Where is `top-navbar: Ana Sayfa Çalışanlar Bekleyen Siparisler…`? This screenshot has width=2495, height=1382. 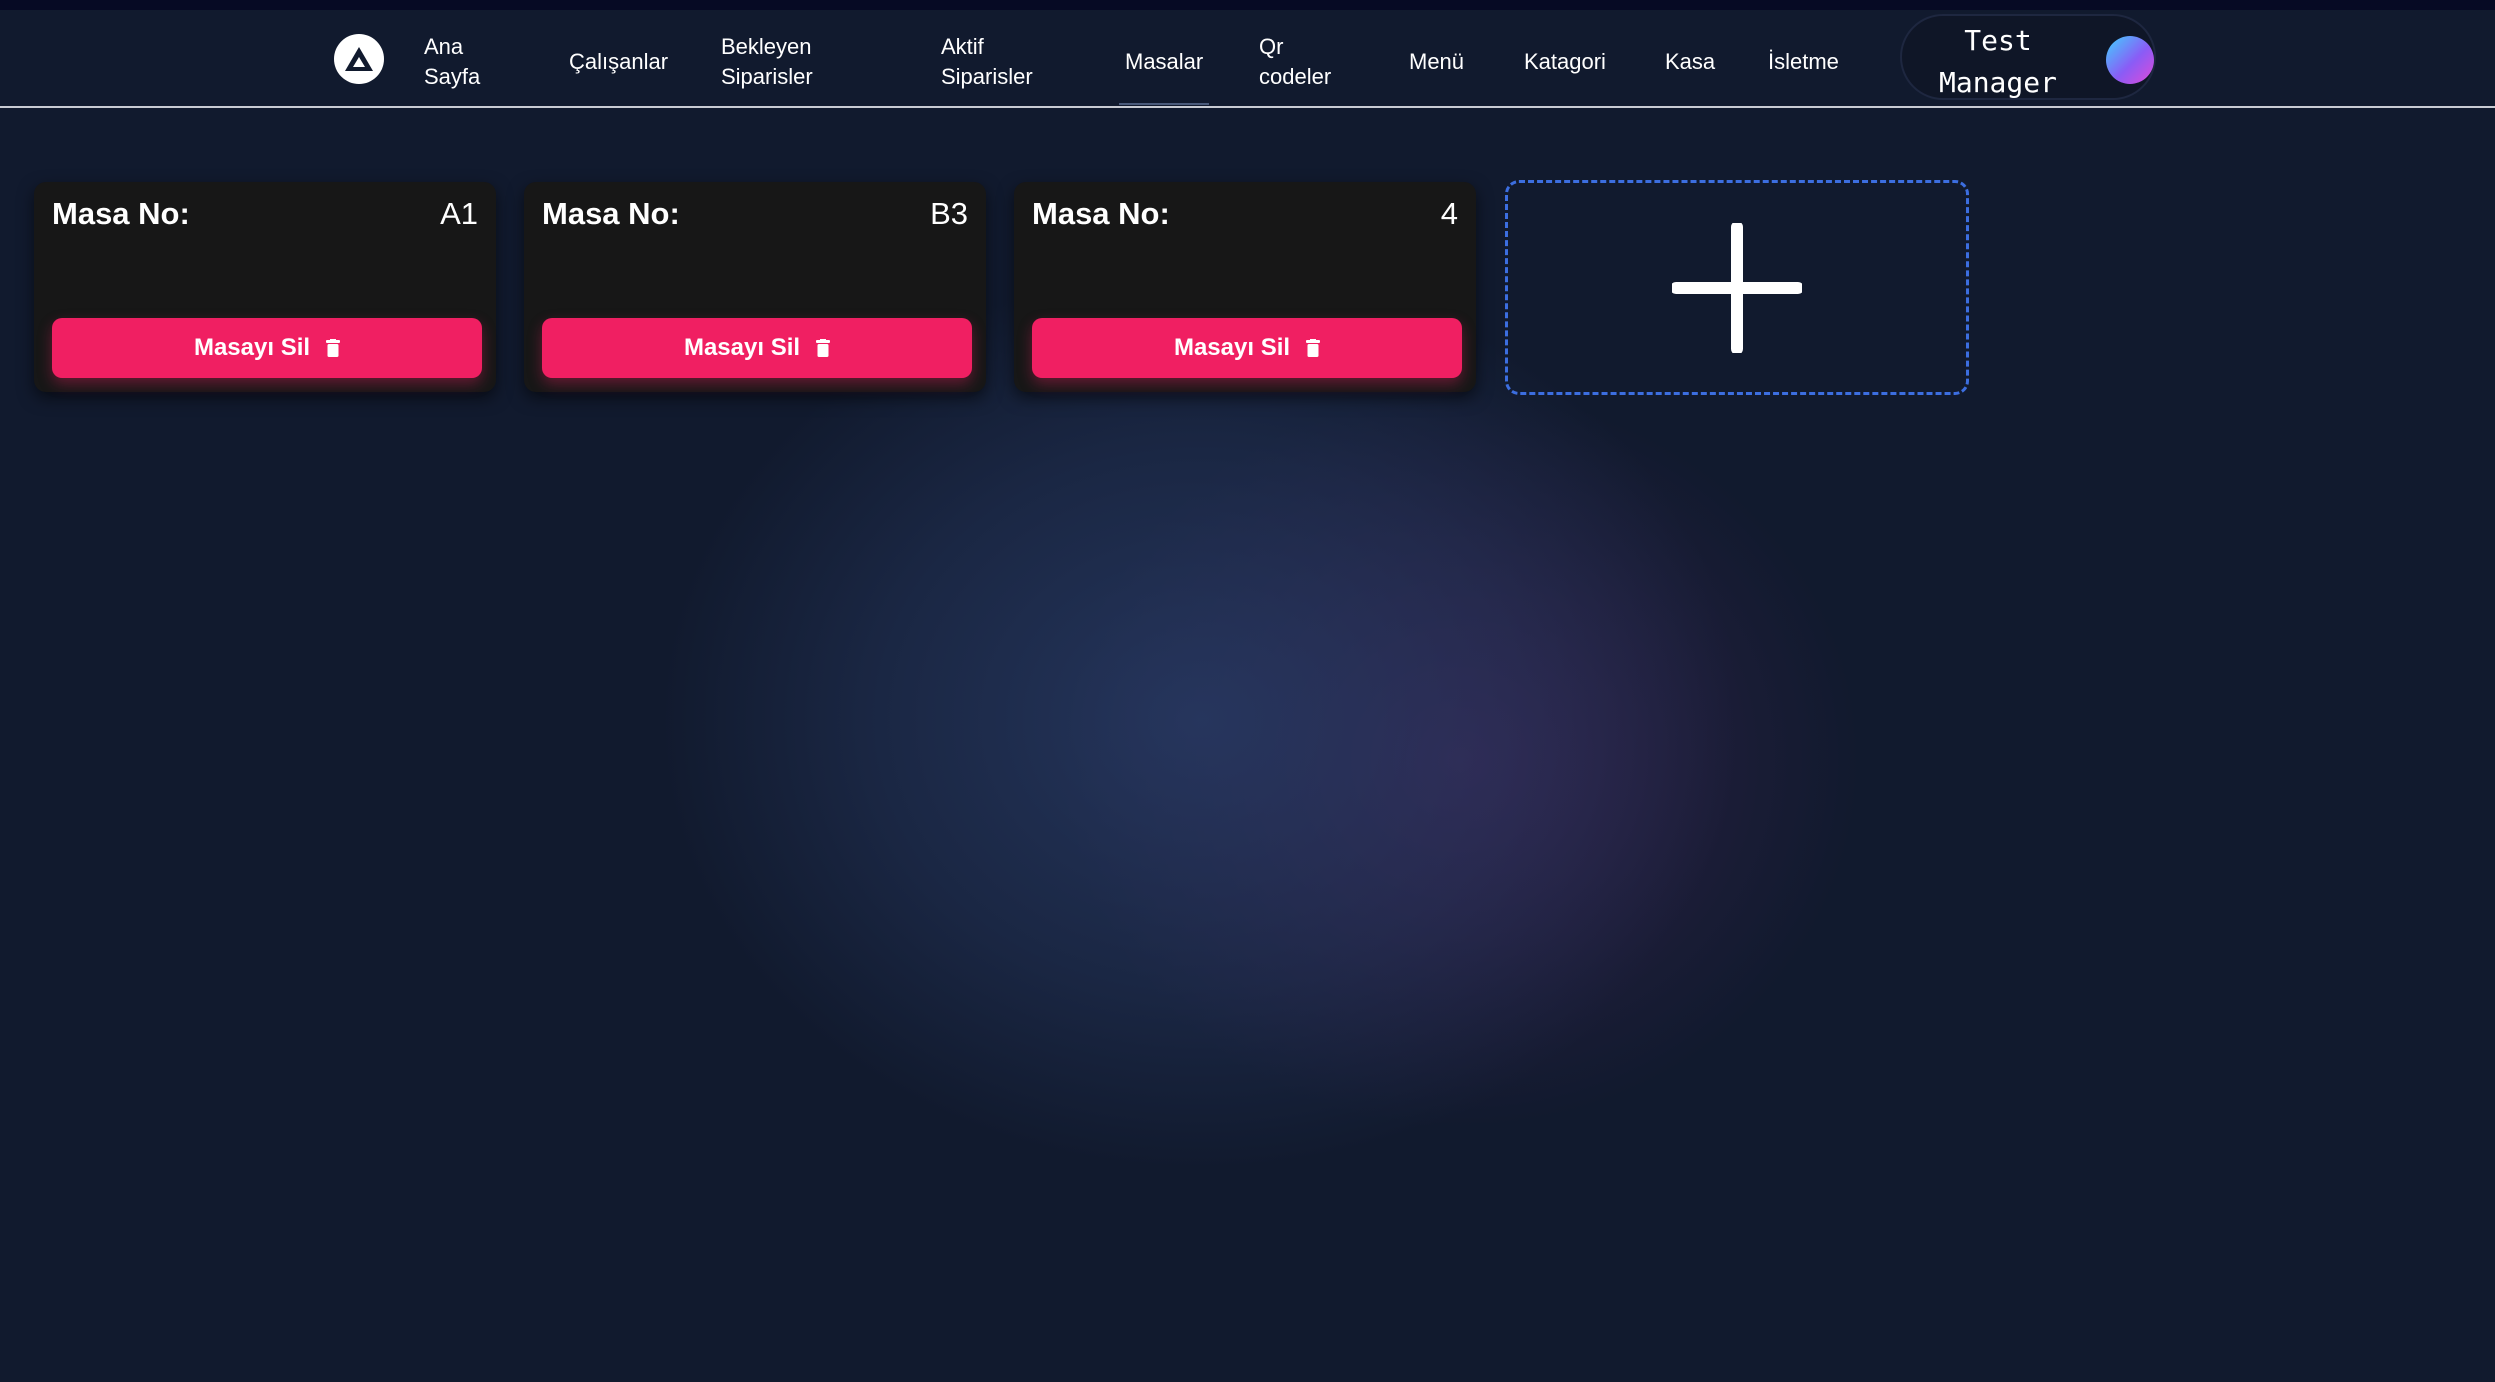
top-navbar: Ana Sayfa Çalışanlar Bekleyen Siparisler… is located at coordinates (1247, 59).